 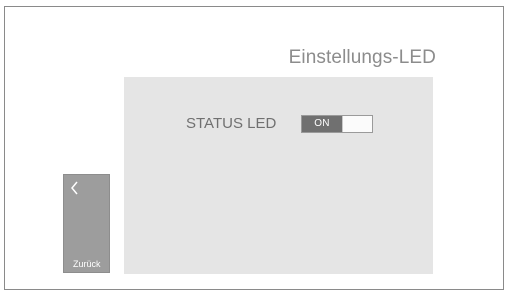 I want to click on chevron-left-icon, so click(x=75, y=188).